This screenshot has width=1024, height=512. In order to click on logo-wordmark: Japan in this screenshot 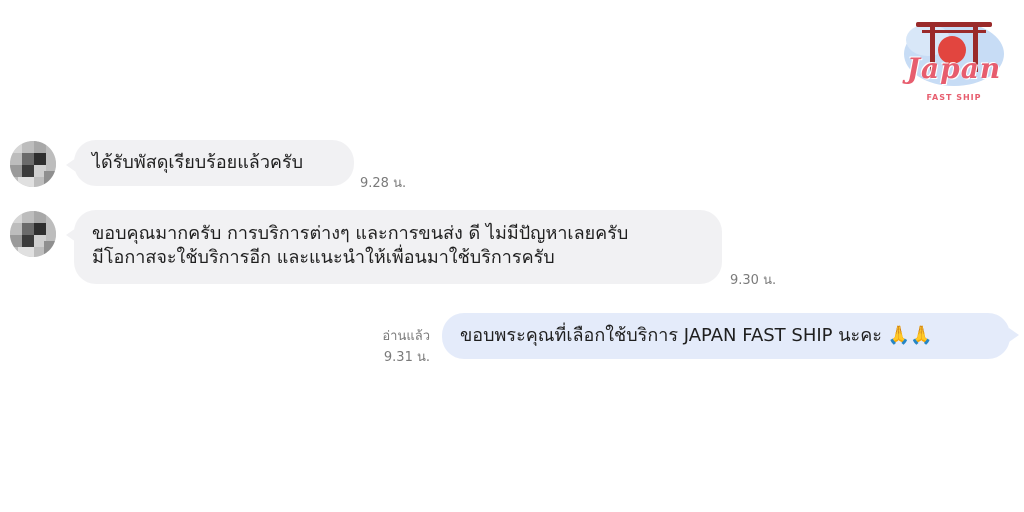, I will do `click(954, 68)`.